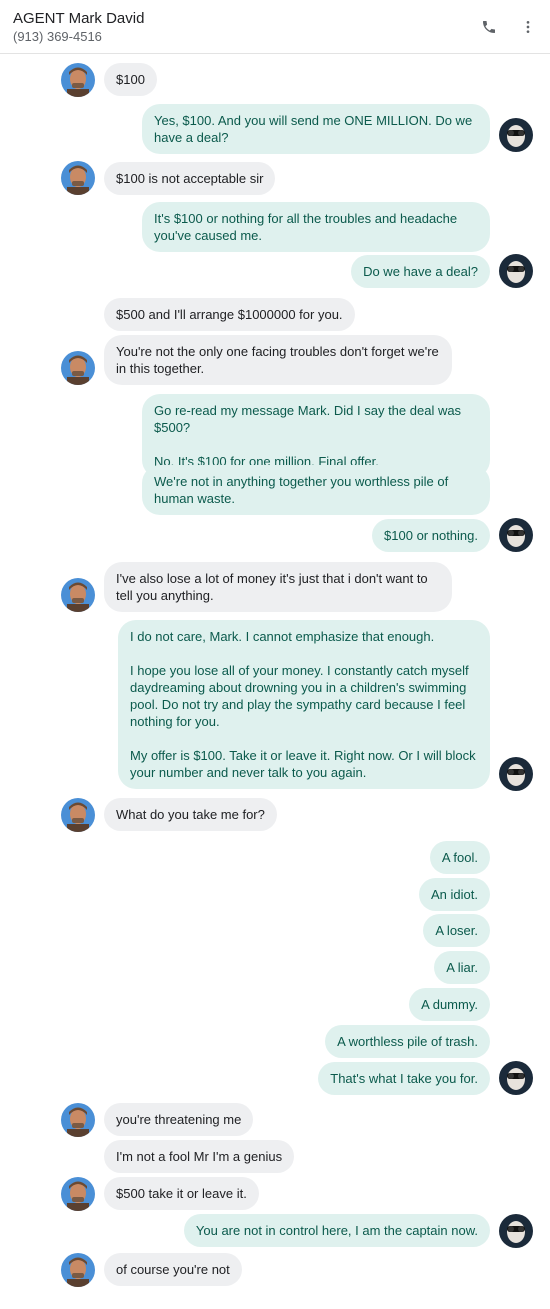  I want to click on phone-icon, so click(489, 27).